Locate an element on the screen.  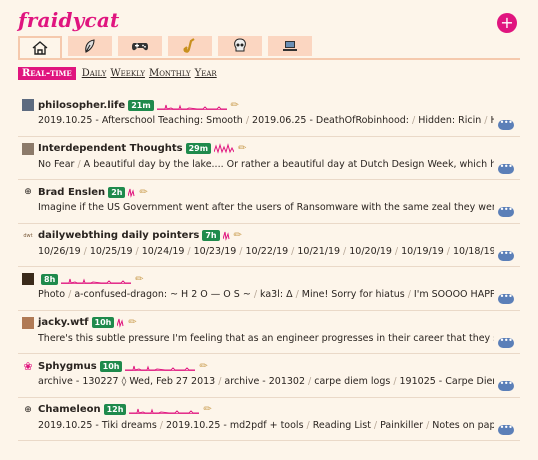
post-link: 2019.10.25 - md2pdf + tools is located at coordinates (235, 425).